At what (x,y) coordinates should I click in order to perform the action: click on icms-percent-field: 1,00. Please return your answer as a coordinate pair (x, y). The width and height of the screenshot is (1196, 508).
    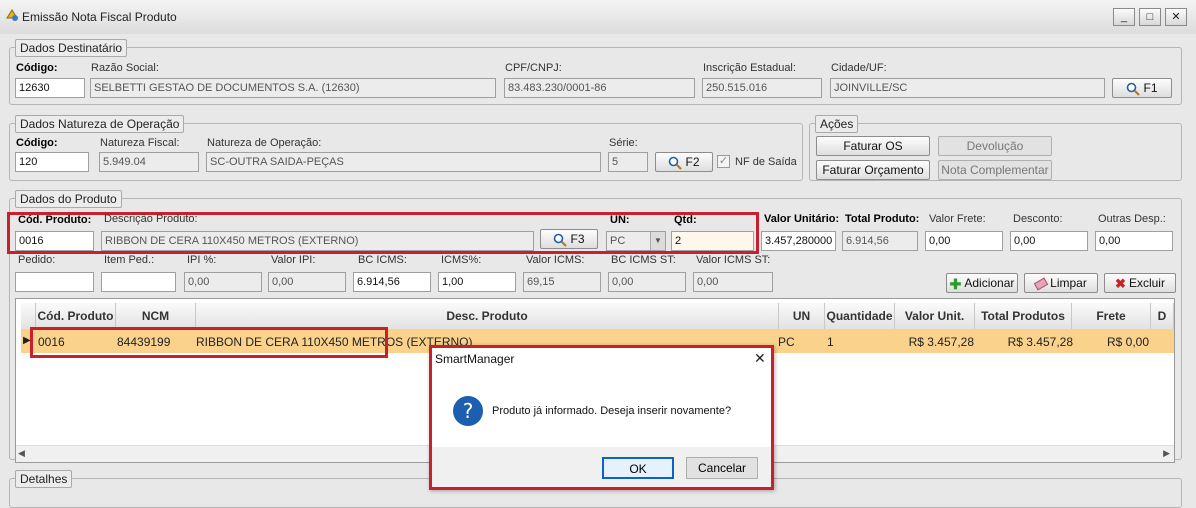
    Looking at the image, I should click on (477, 282).